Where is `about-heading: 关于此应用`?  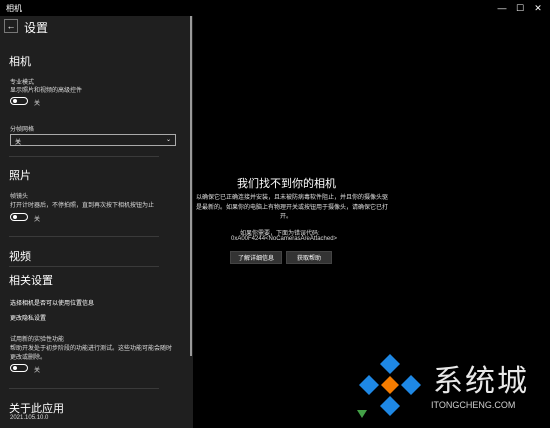 about-heading: 关于此应用 is located at coordinates (36, 409).